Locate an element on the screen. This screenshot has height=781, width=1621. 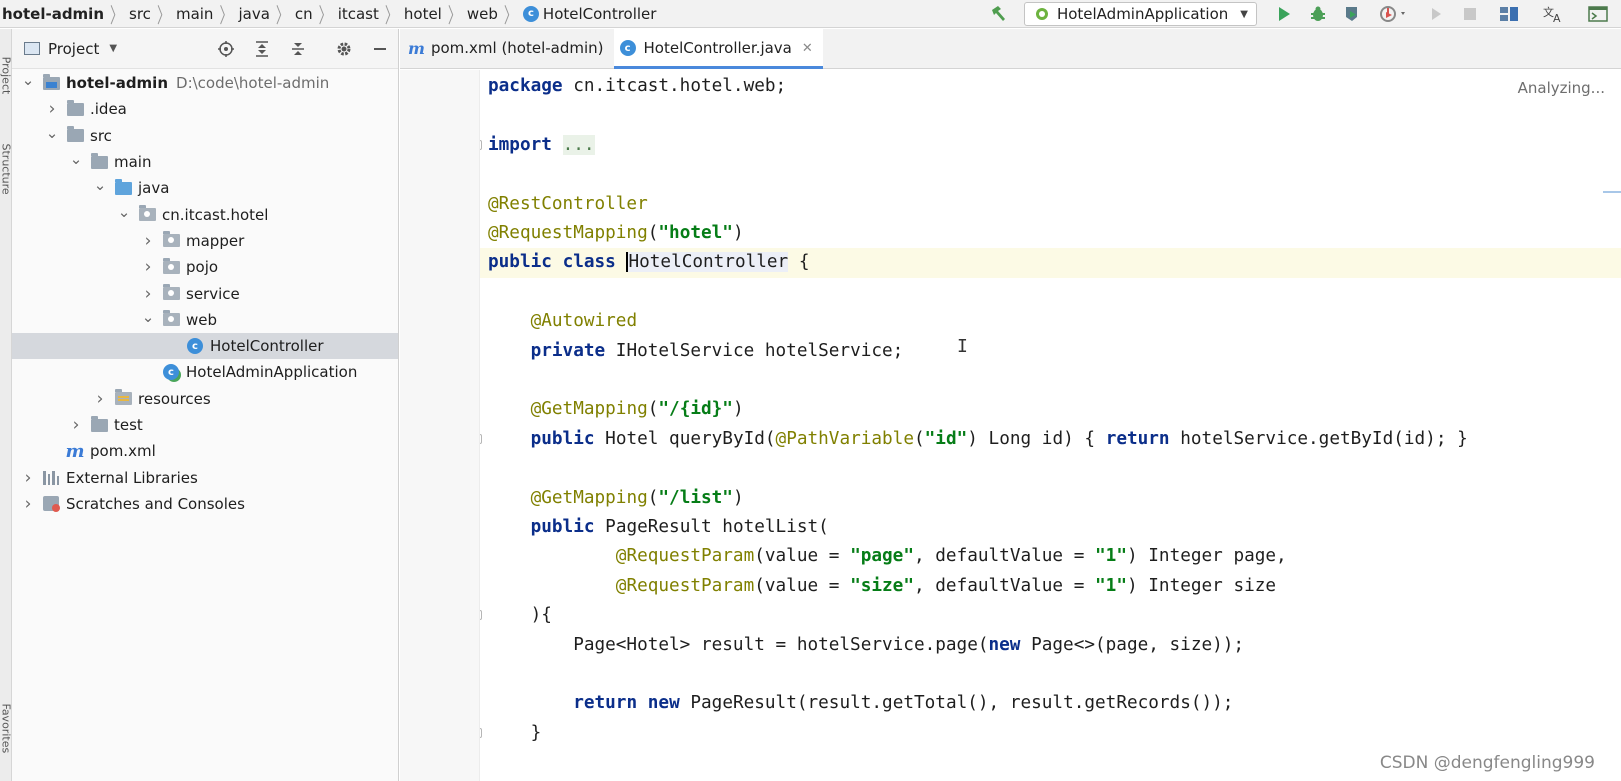
code-line: 2 is located at coordinates (1050, 115).